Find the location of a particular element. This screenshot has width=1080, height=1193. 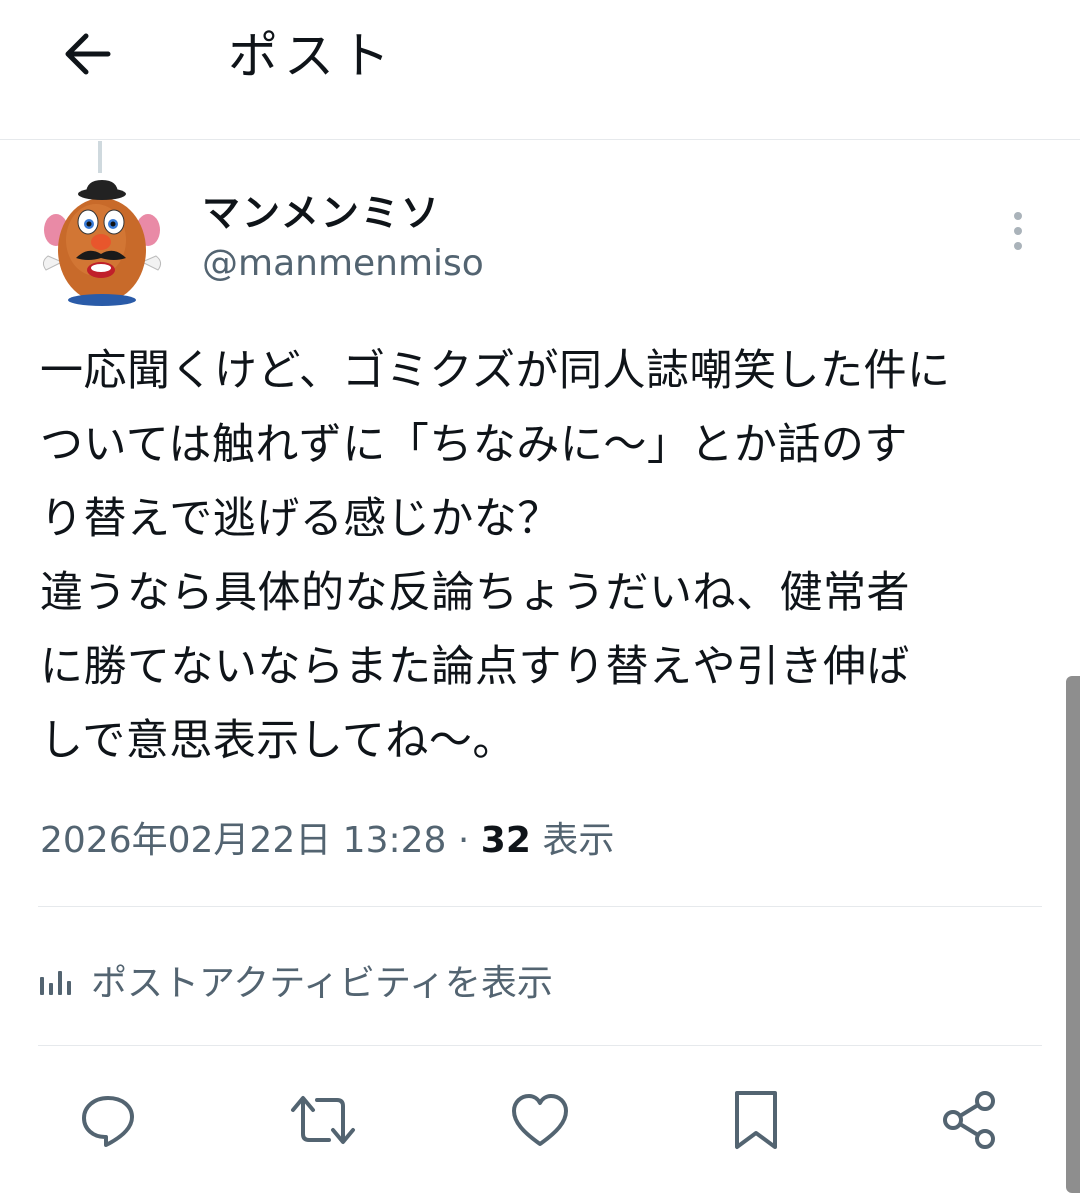

post-line: に勝てないならまた論点すり替えや引き伸ば is located at coordinates (475, 667).